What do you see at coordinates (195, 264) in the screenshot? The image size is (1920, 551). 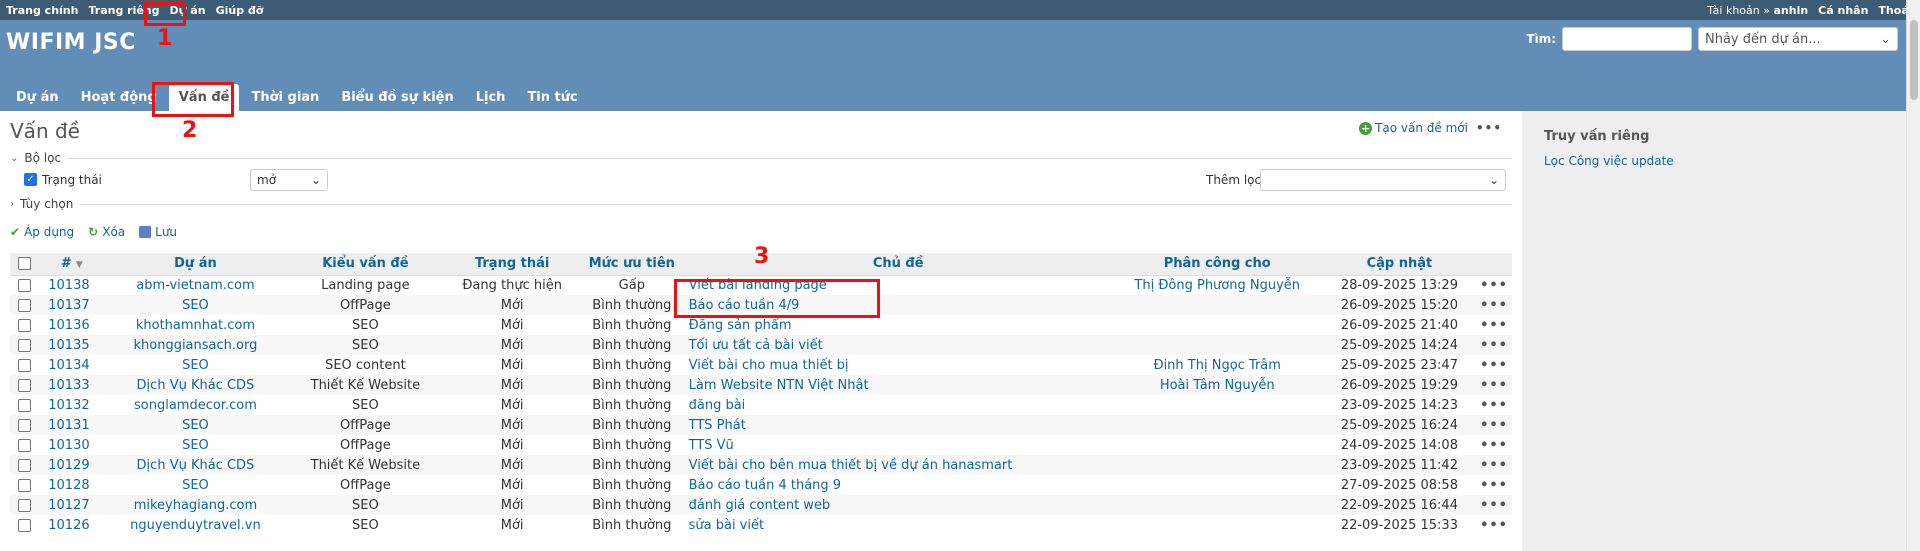 I see `col-project: Dự án` at bounding box center [195, 264].